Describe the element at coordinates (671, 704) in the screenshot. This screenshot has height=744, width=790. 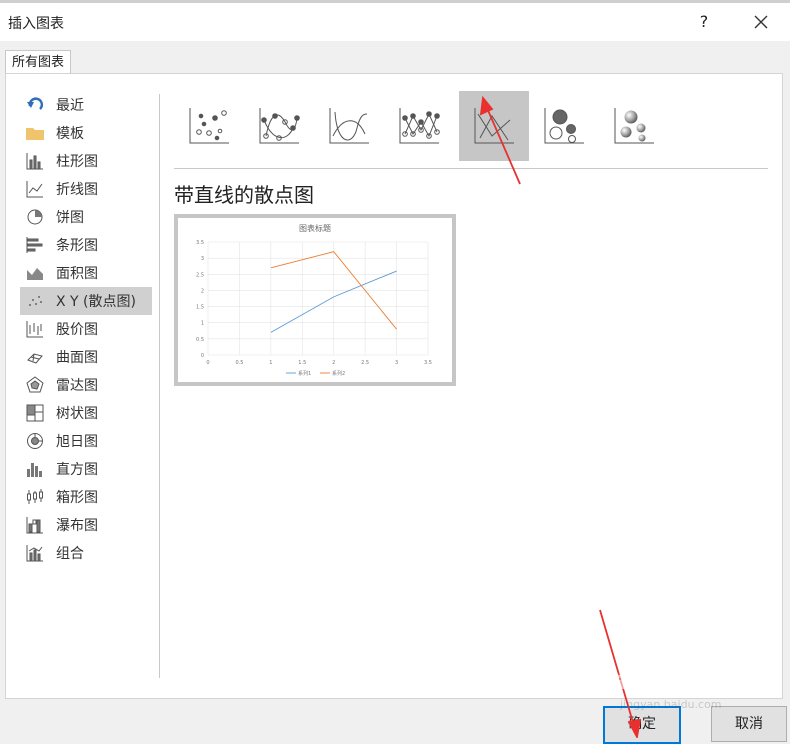
I see `watermark-url: jingyan.baidu.com` at that location.